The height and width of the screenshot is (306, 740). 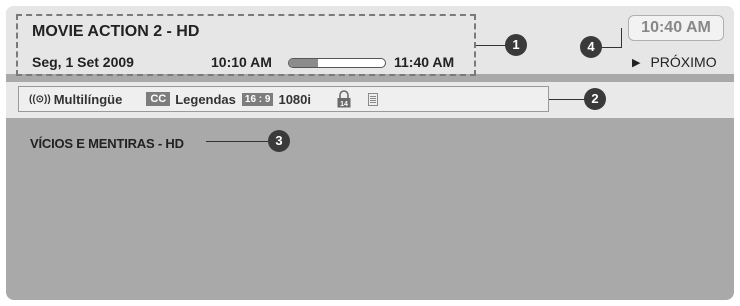 I want to click on next-label: PRÓXIMO, so click(x=683, y=62).